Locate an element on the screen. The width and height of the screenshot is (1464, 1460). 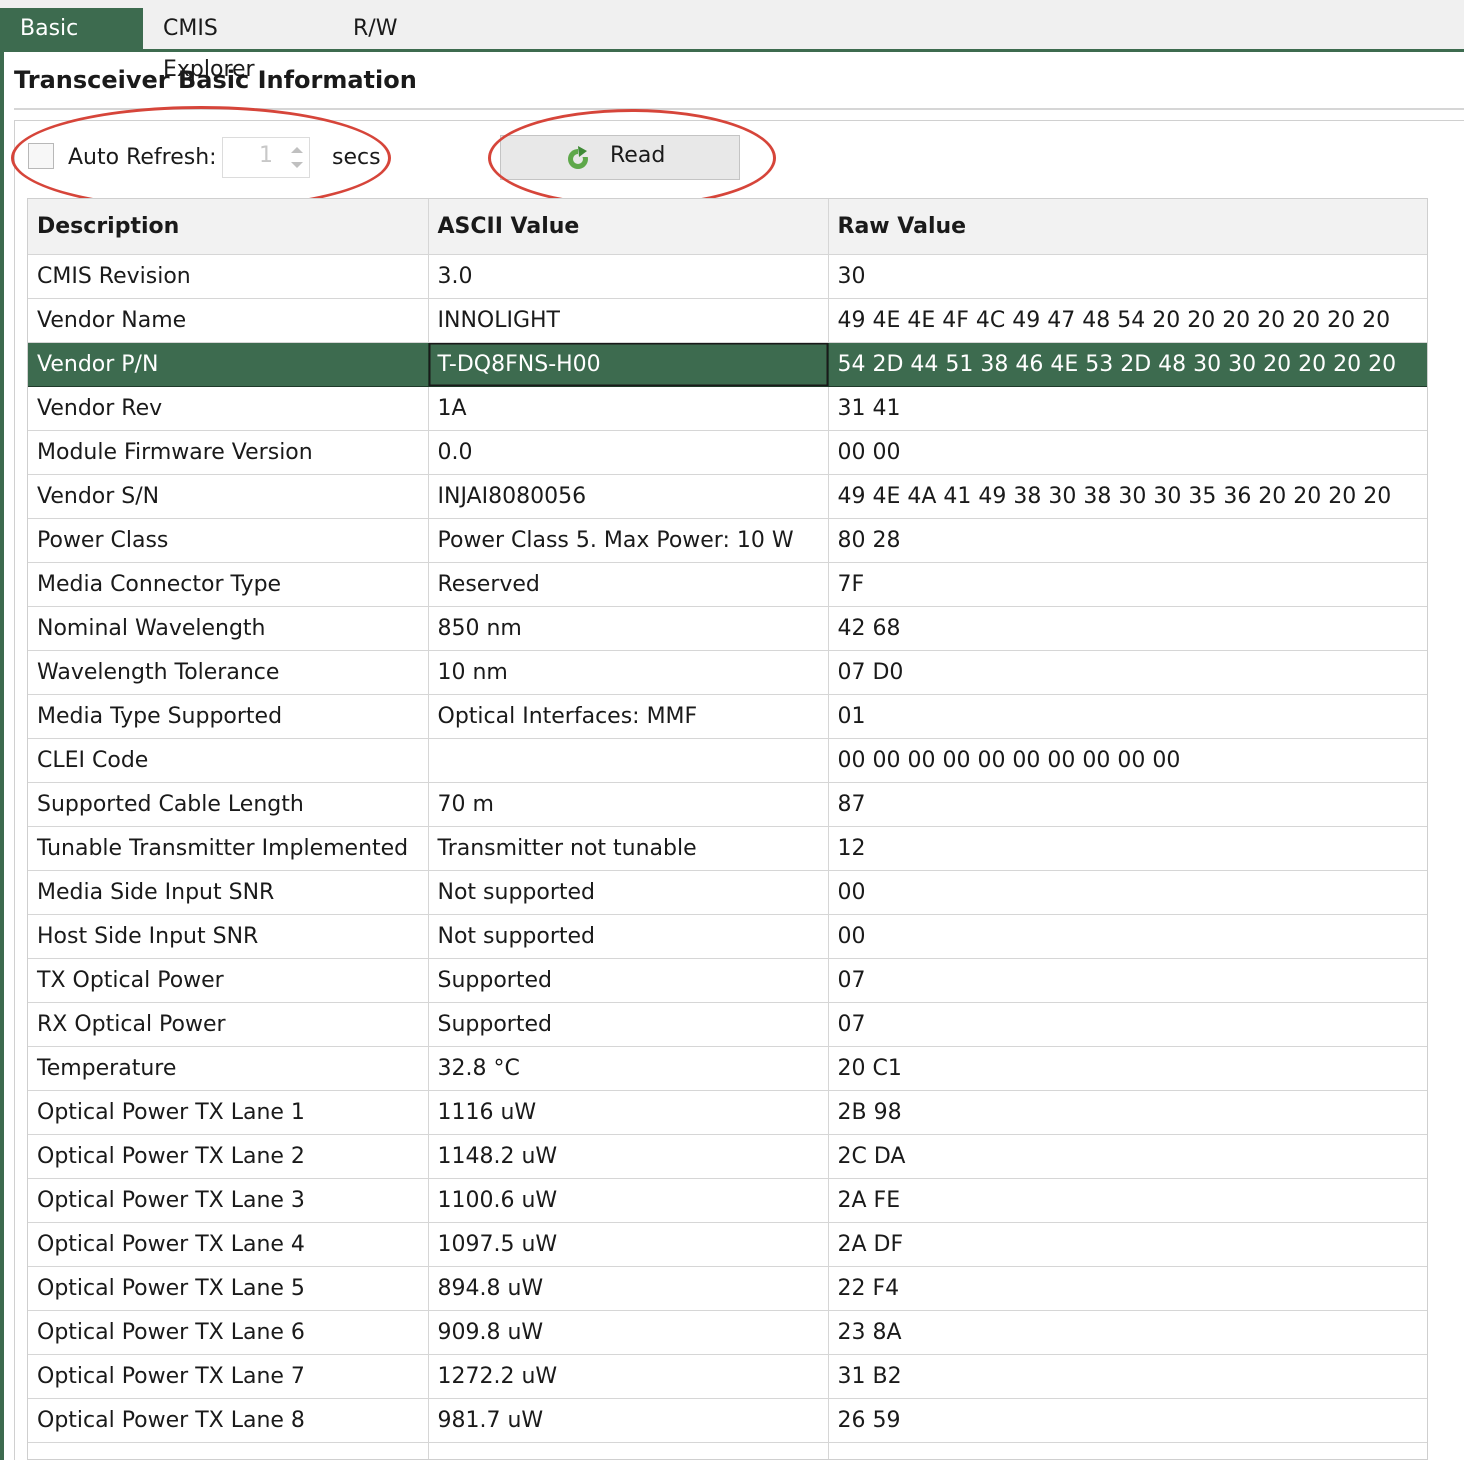
ascii-value-cell: 0.0 is located at coordinates (628, 452).